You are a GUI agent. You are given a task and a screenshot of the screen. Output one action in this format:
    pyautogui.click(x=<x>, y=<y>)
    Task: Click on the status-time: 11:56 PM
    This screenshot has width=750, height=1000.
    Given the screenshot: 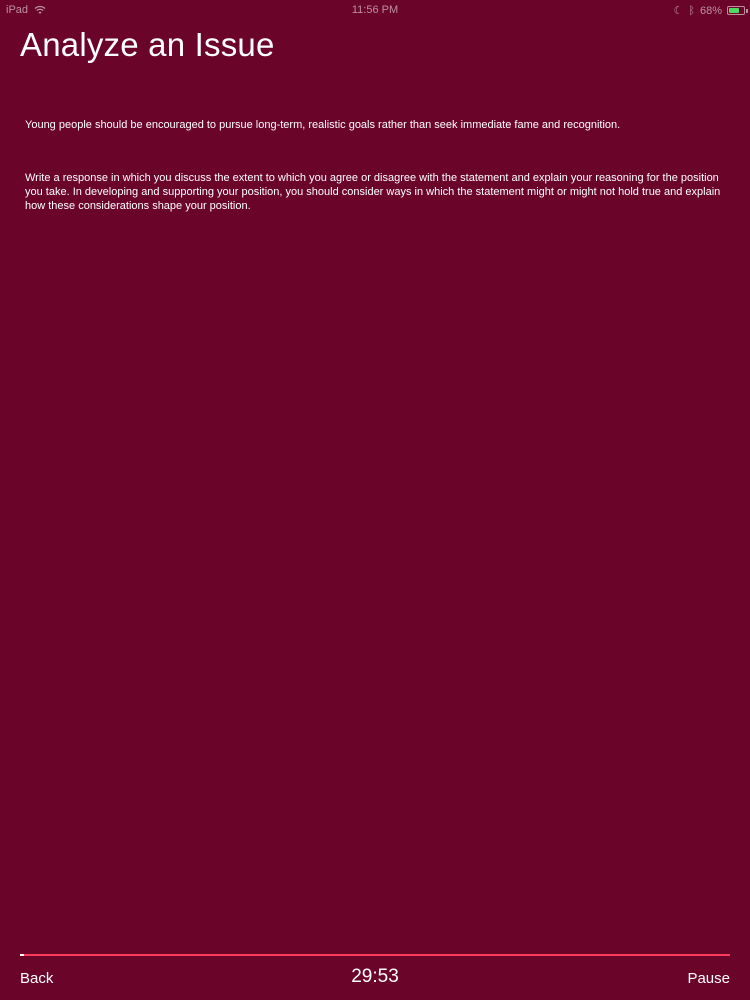 What is the action you would take?
    pyautogui.click(x=375, y=10)
    